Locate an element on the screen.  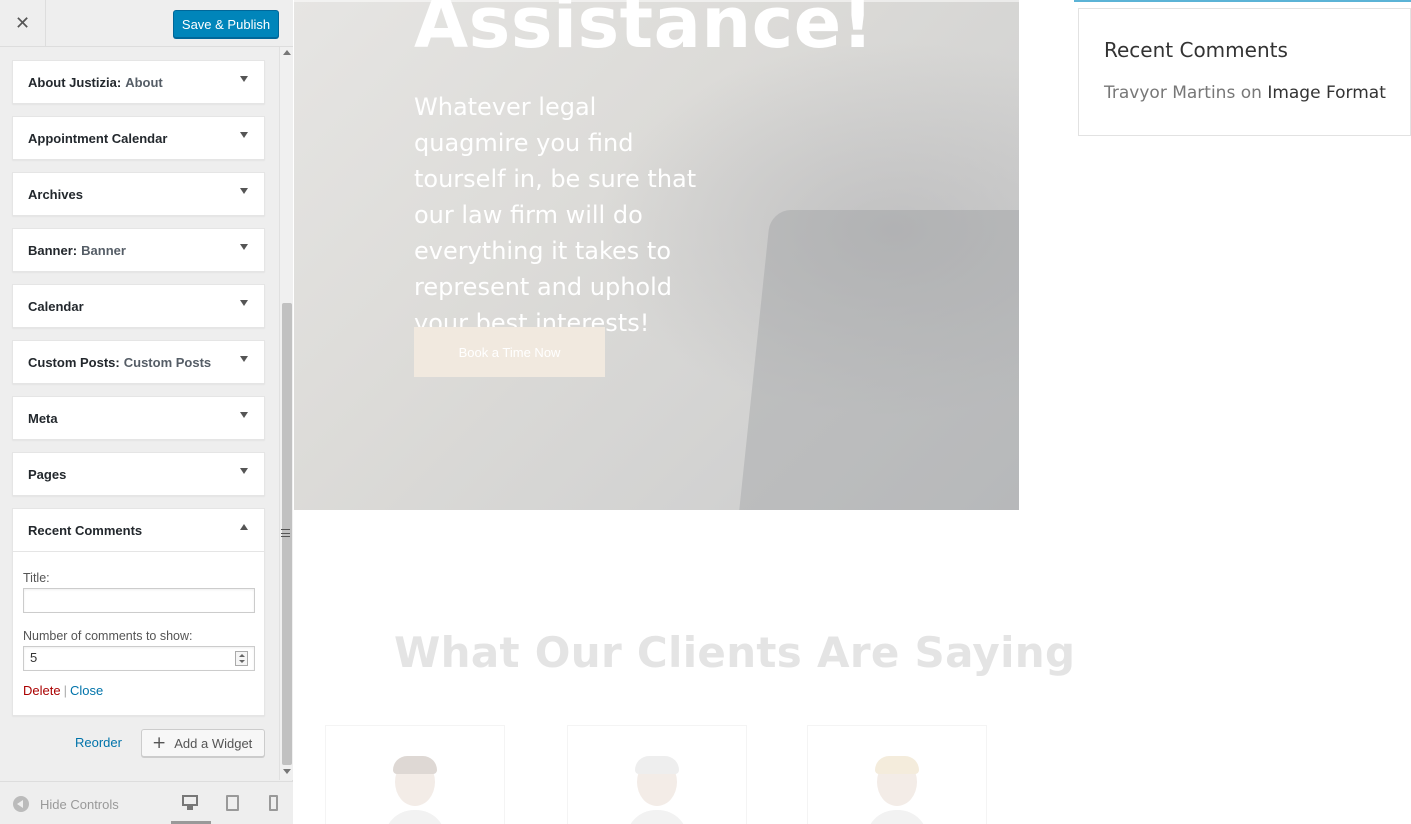
clients-section-title: What Our Clients Are Saying is located at coordinates (735, 652).